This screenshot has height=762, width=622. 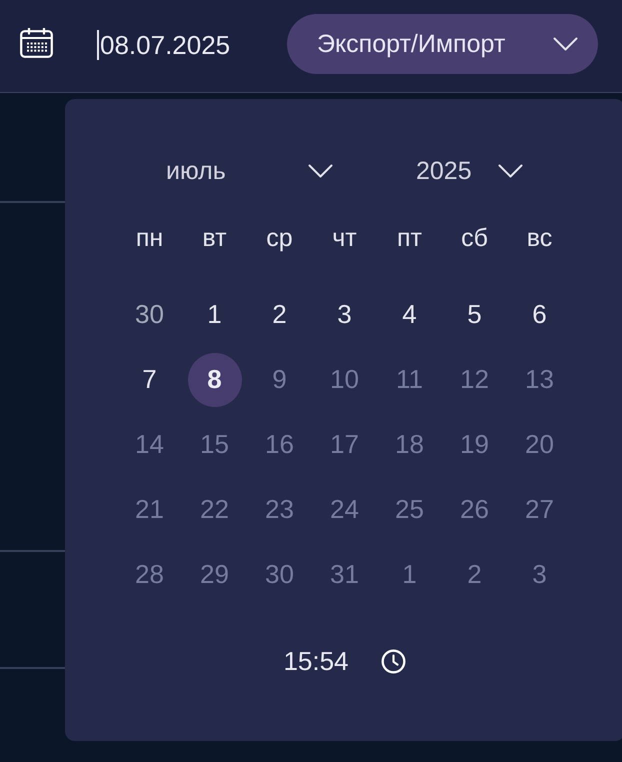 What do you see at coordinates (149, 379) in the screenshot?
I see `day-cell: 7` at bounding box center [149, 379].